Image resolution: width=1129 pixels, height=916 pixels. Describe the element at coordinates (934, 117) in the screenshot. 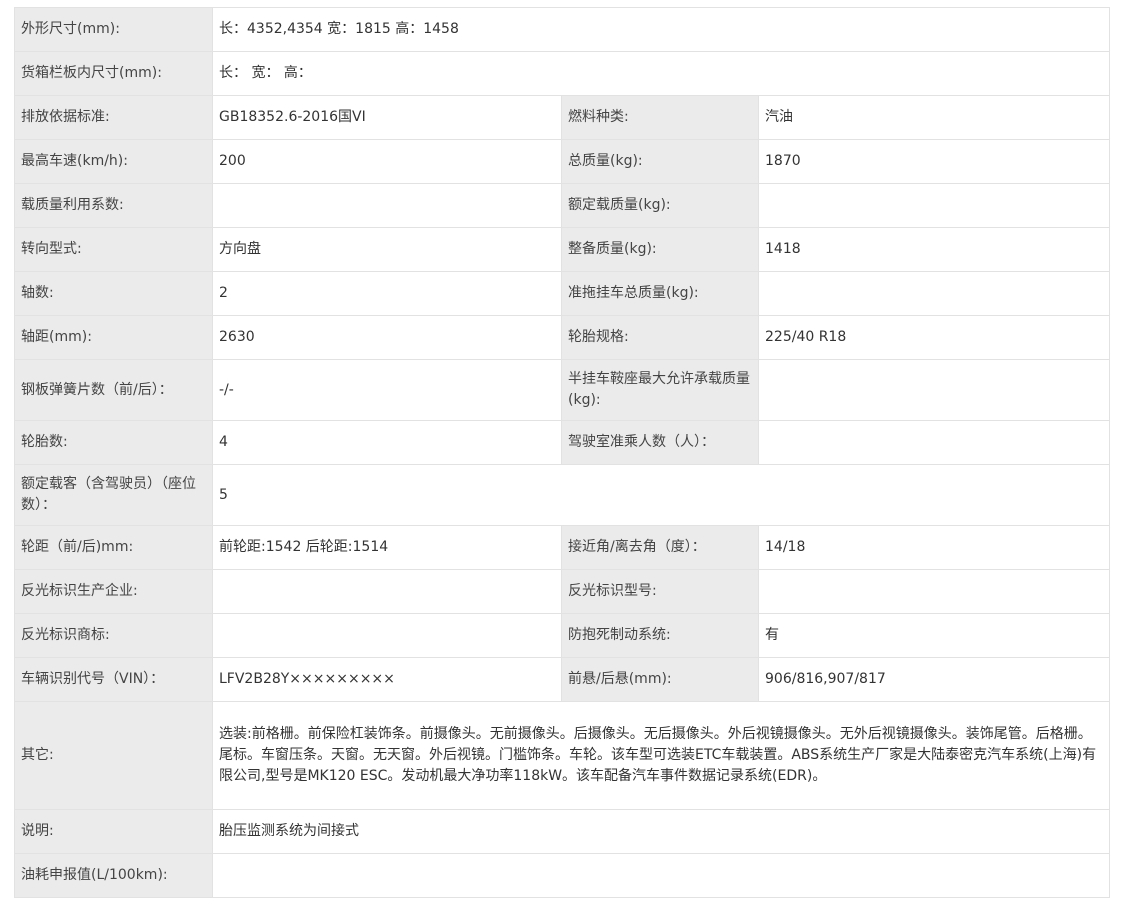

I see `spec-value-fuel-type: 汽油` at that location.